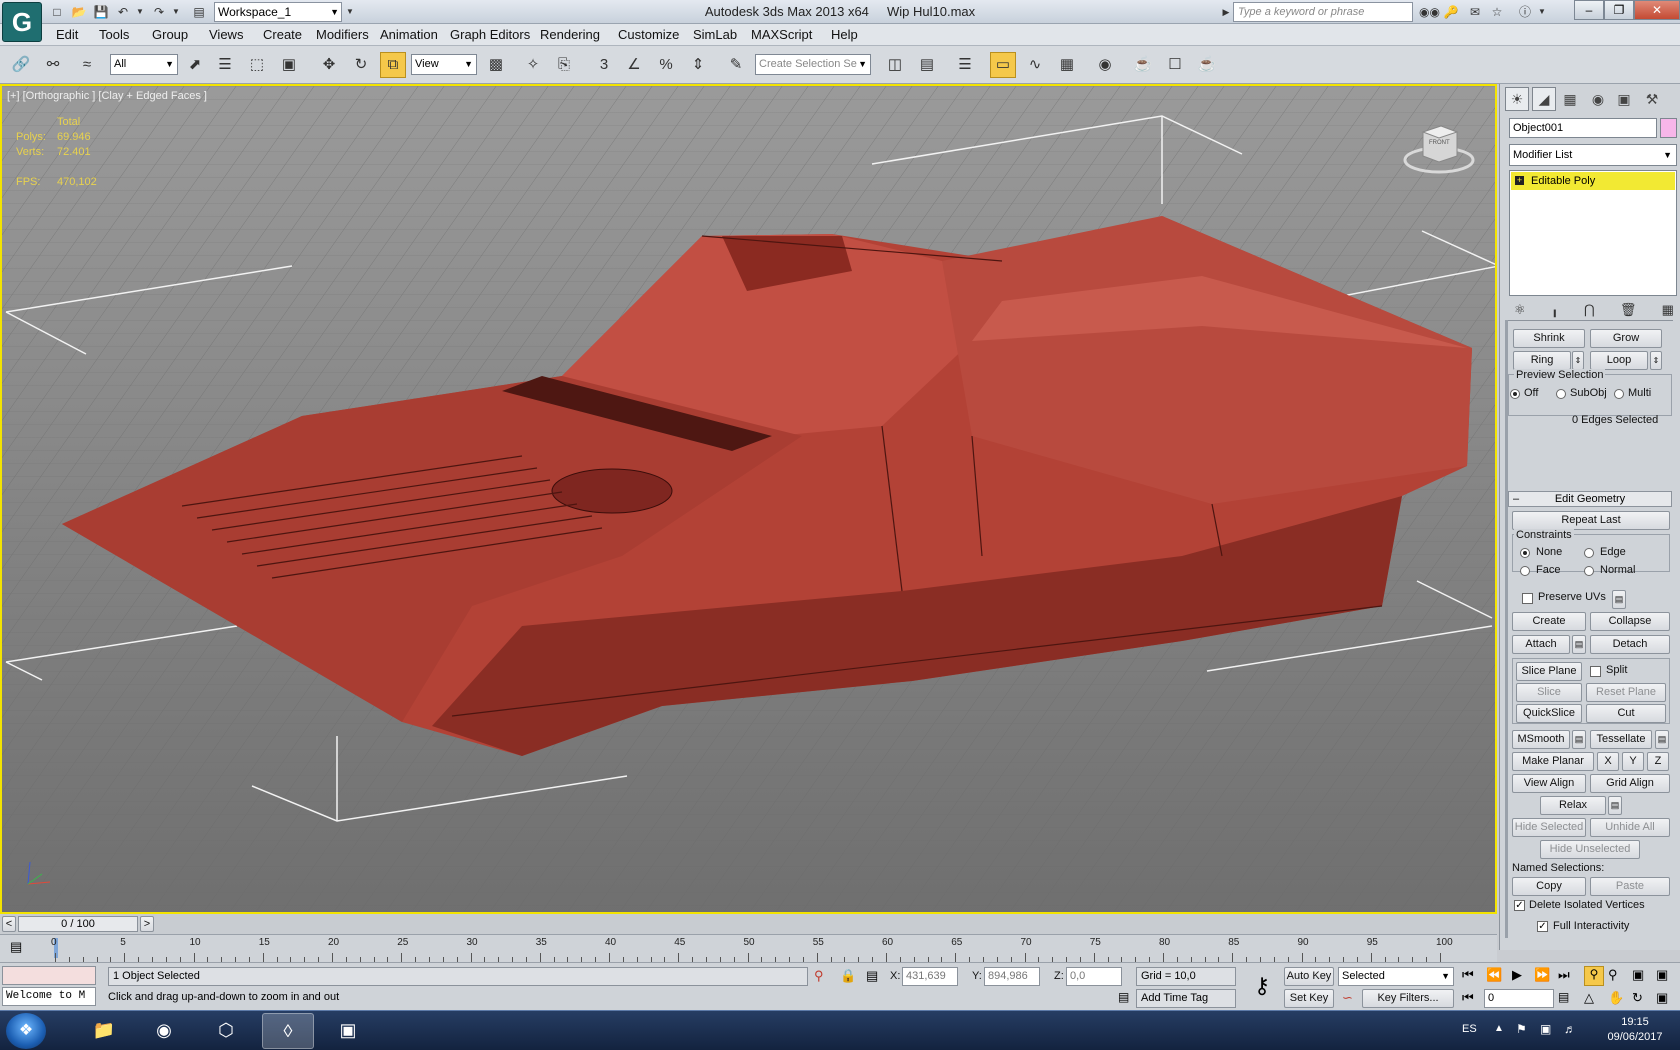 This screenshot has width=1680, height=1050. What do you see at coordinates (1555, 312) in the screenshot?
I see `show-end-result-icon: ╻` at bounding box center [1555, 312].